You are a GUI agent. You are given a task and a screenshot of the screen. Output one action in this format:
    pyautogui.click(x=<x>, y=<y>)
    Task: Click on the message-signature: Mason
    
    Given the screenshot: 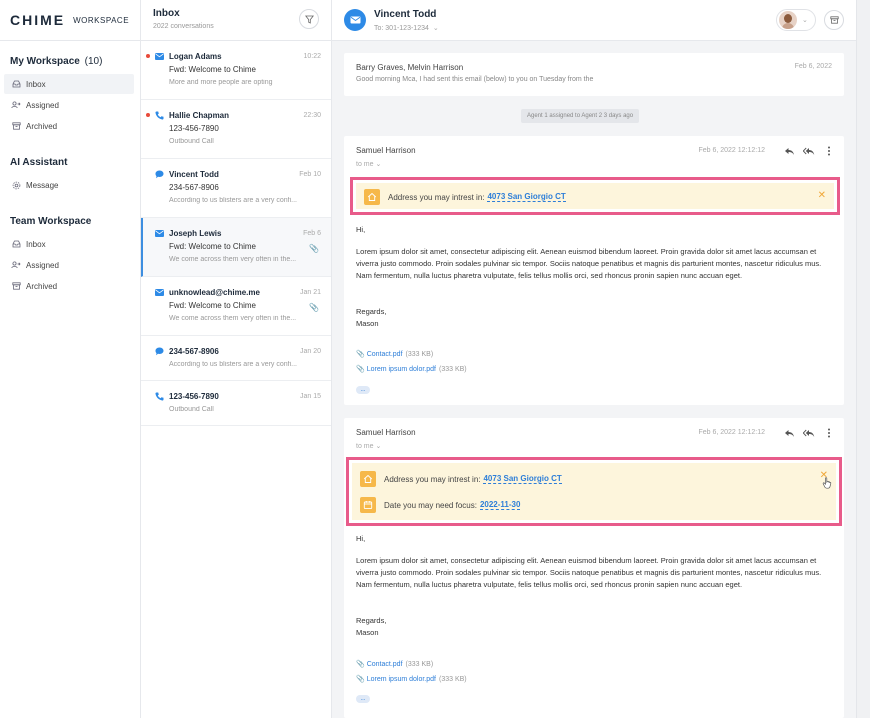 What is the action you would take?
    pyautogui.click(x=367, y=632)
    